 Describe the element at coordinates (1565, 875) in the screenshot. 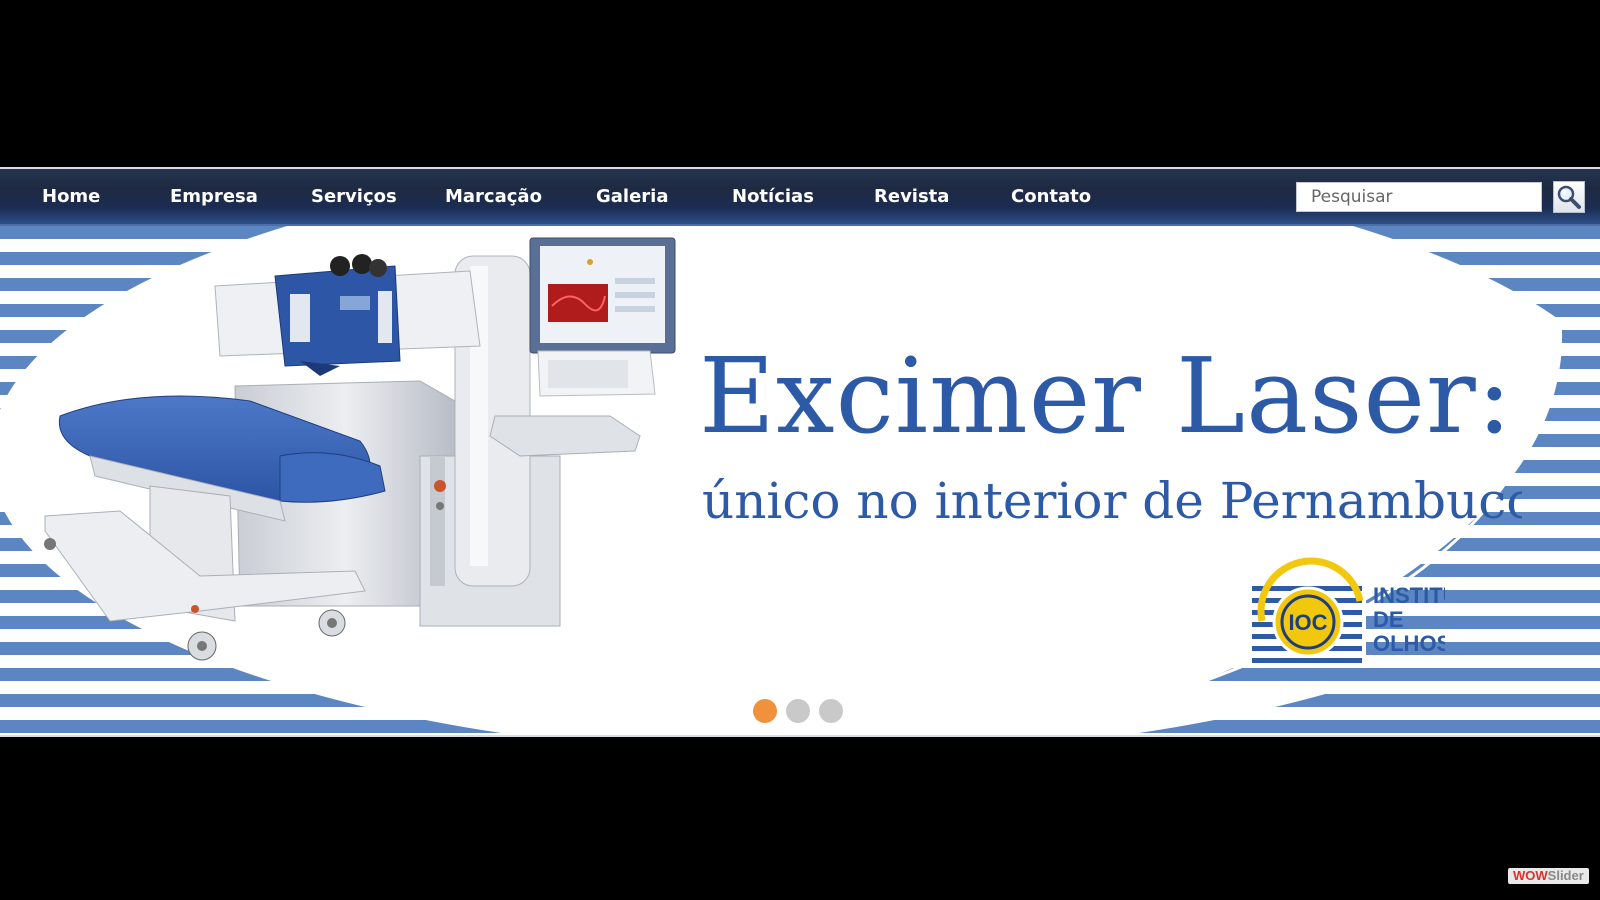

I see `watermark-part2: Slider` at that location.